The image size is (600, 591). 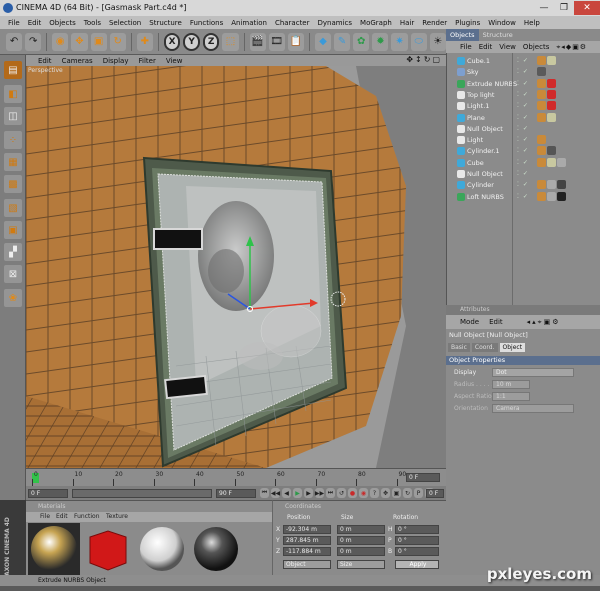 What do you see at coordinates (117, 516) in the screenshot?
I see `materials-menu-texture: Texture` at bounding box center [117, 516].